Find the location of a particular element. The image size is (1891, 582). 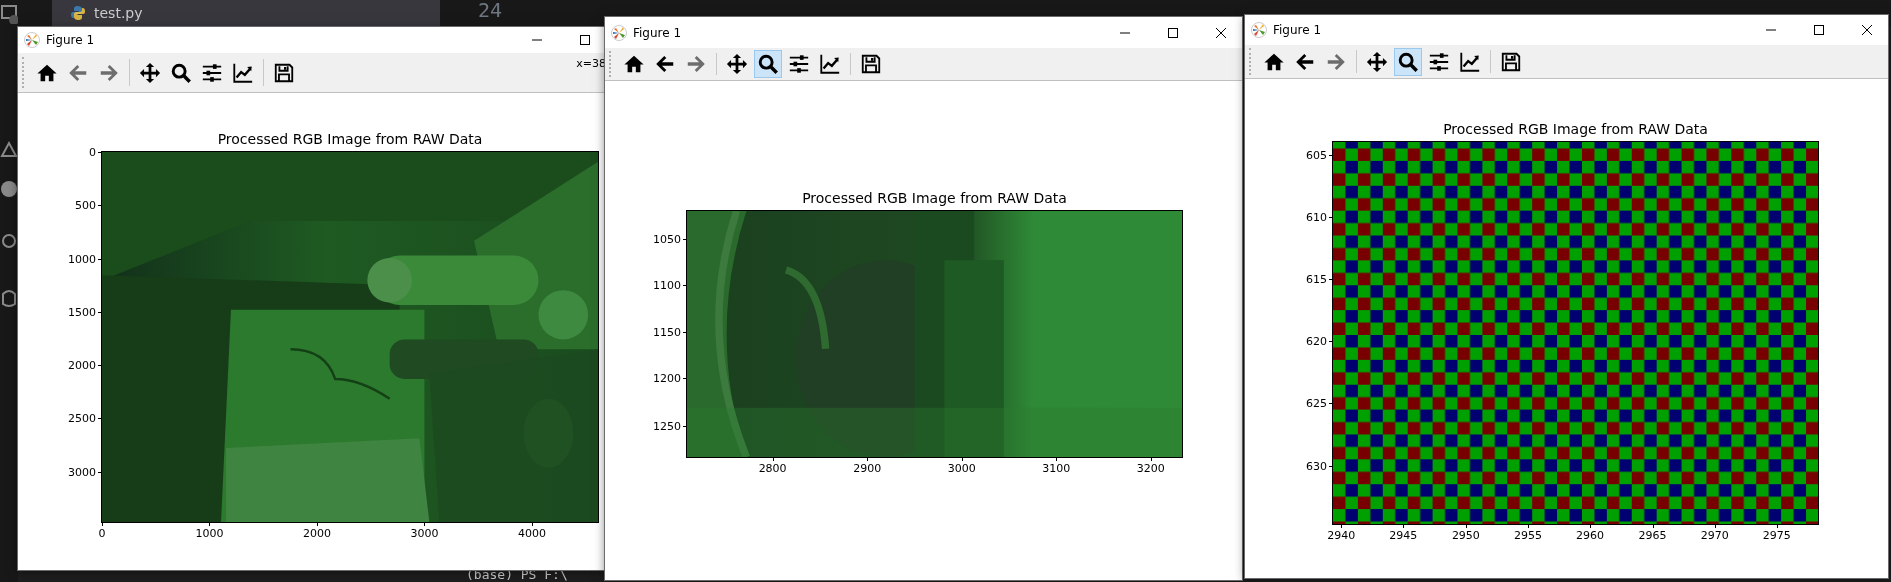

y-tick-label: 500 is located at coordinates (86, 205).